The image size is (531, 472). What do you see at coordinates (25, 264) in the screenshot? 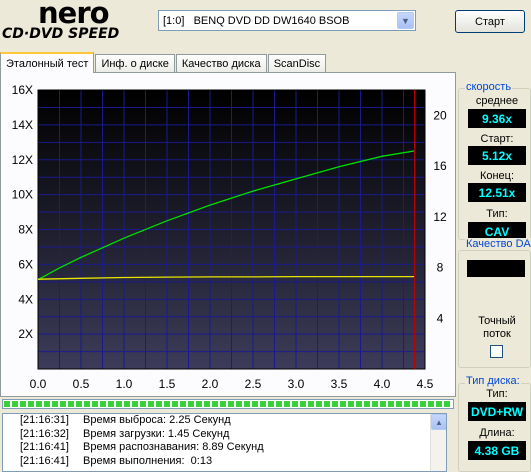
I see `y-left-tick-label: 6X` at bounding box center [25, 264].